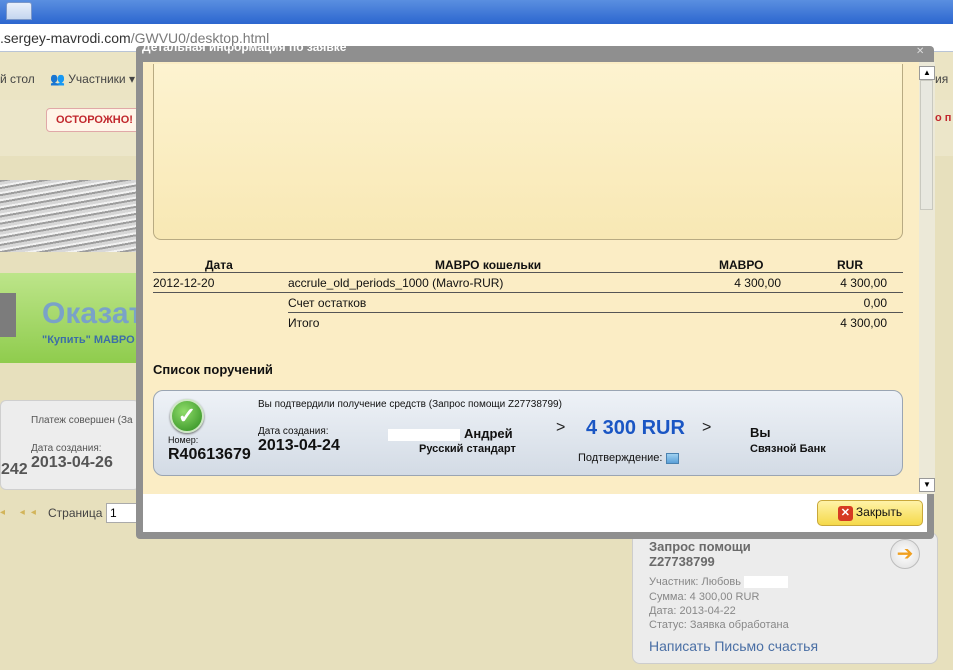 Image resolution: width=953 pixels, height=670 pixels. What do you see at coordinates (14, 469) in the screenshot?
I see `payment-number: 242` at bounding box center [14, 469].